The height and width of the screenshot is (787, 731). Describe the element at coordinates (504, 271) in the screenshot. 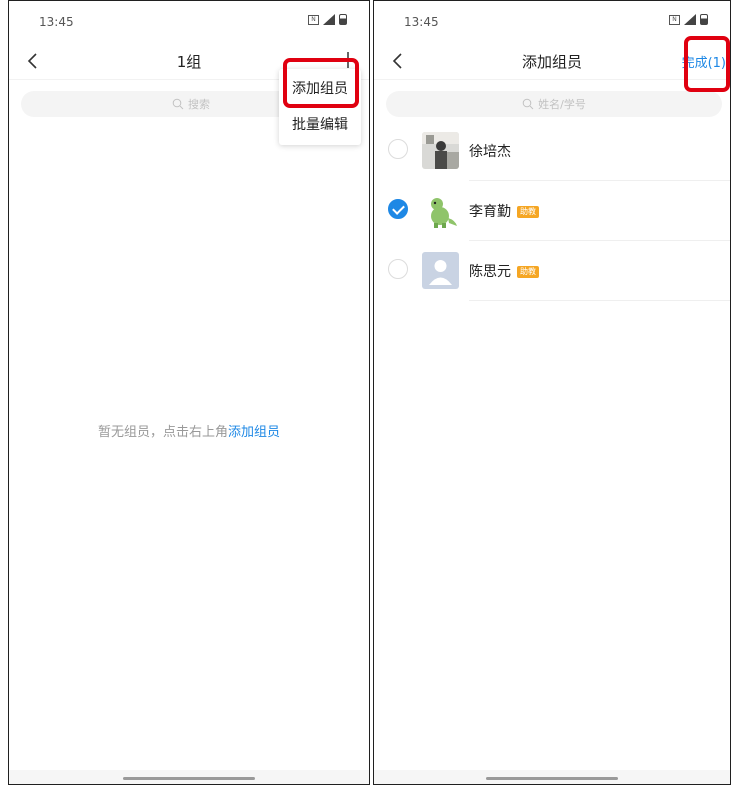

I see `member-name: 陈思元 助教` at that location.